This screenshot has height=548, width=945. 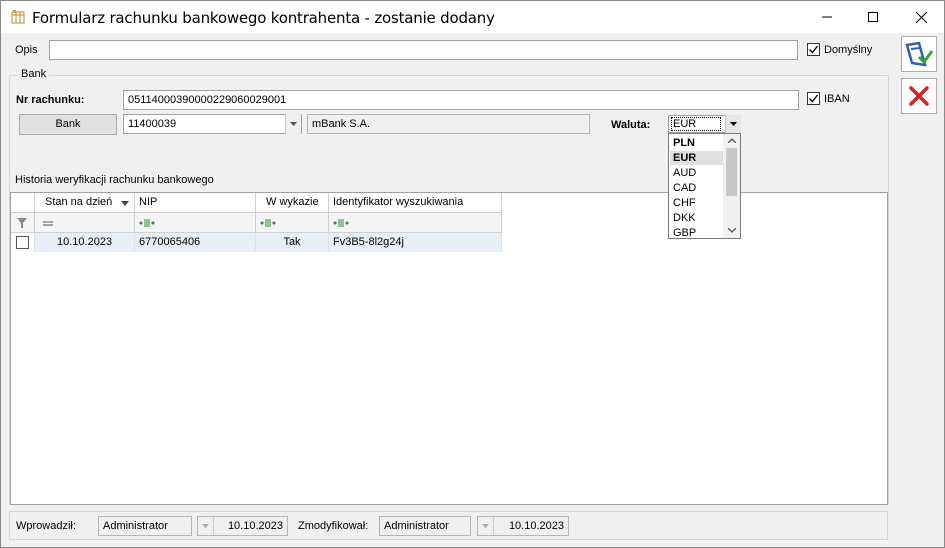 What do you see at coordinates (684, 203) in the screenshot?
I see `waluta-option-chf: CHF` at bounding box center [684, 203].